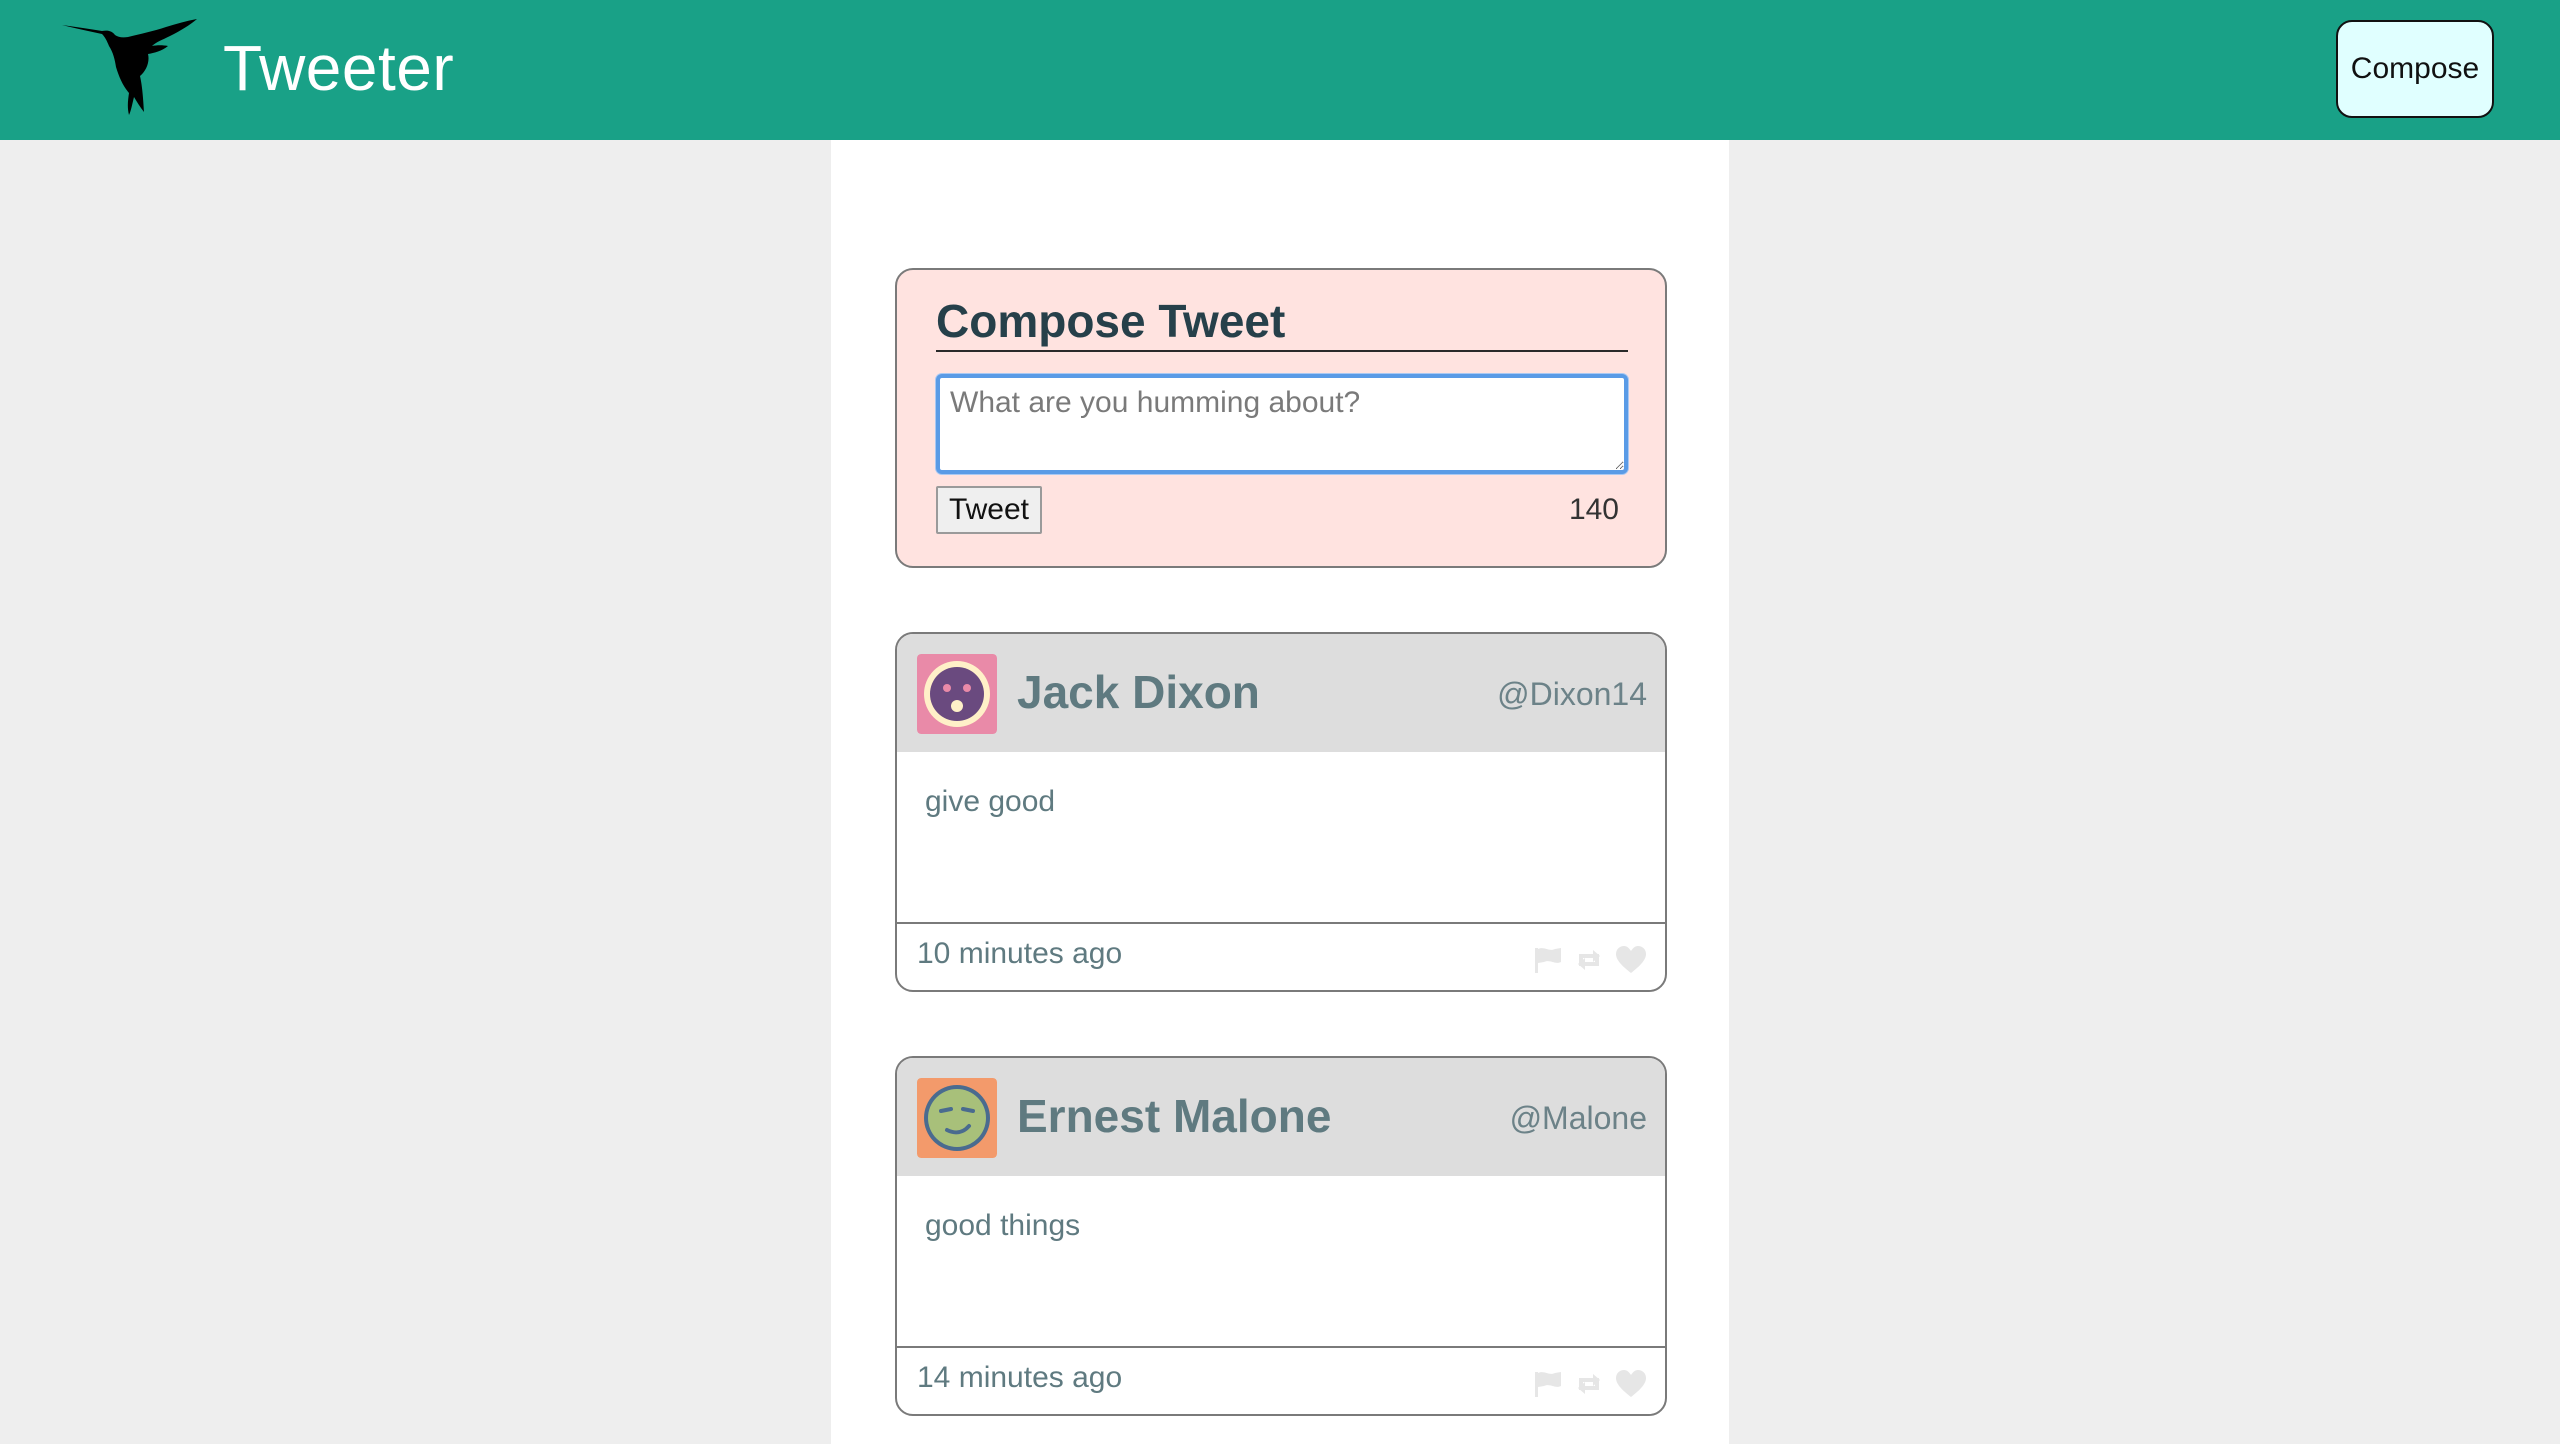 Image resolution: width=2560 pixels, height=1444 pixels. Describe the element at coordinates (1281, 693) in the screenshot. I see `tweet-header: Jack Dixon @Dixon14` at that location.